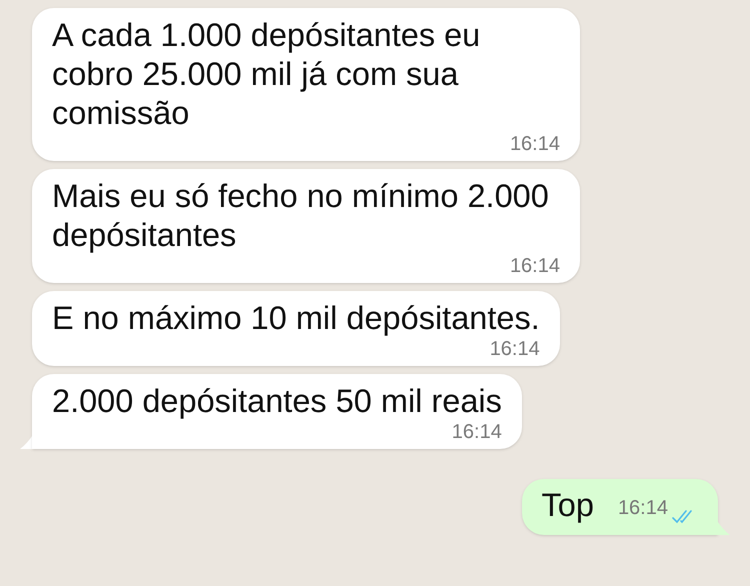 The image size is (750, 586). I want to click on message-text: Top, so click(568, 505).